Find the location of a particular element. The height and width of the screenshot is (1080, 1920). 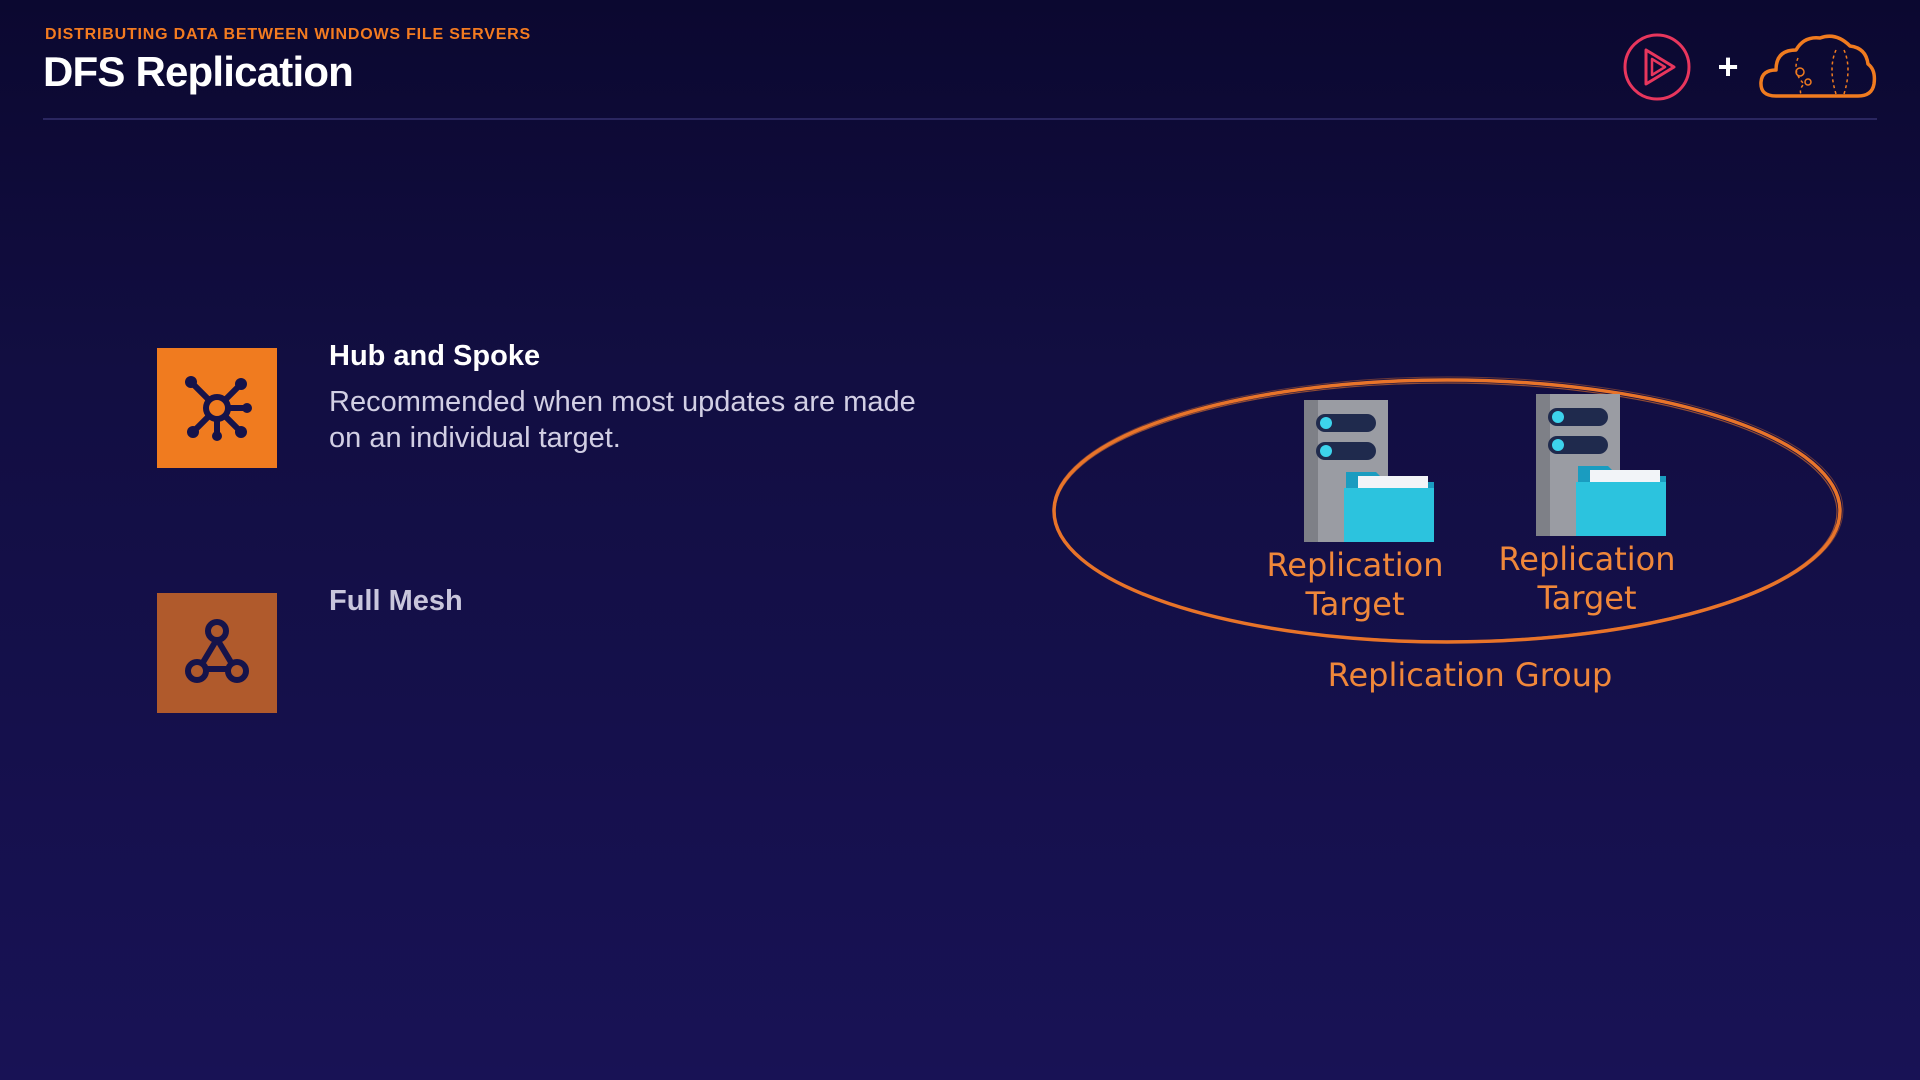

replication-group-label: Replication Group is located at coordinates (1470, 675).